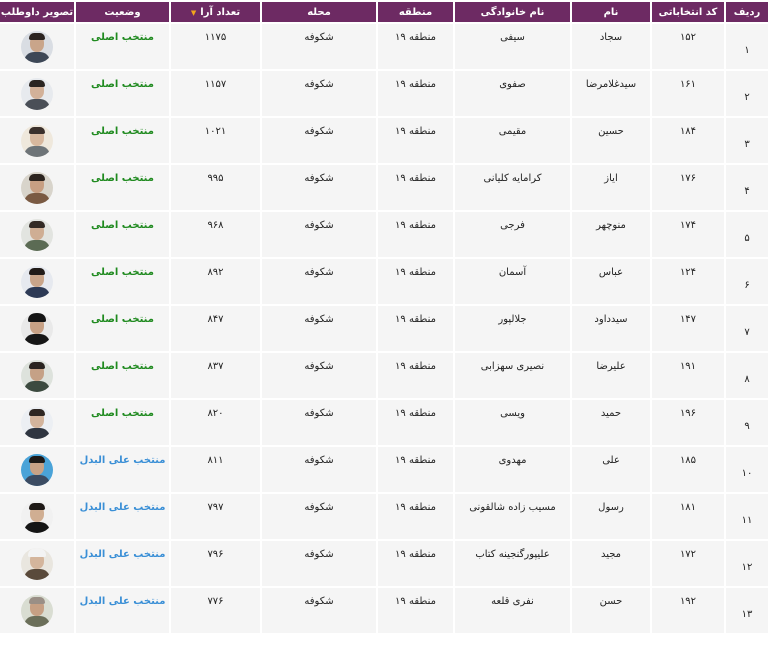 This screenshot has height=665, width=770. What do you see at coordinates (512, 37) in the screenshot?
I see `cell-family-text: سیفی` at bounding box center [512, 37].